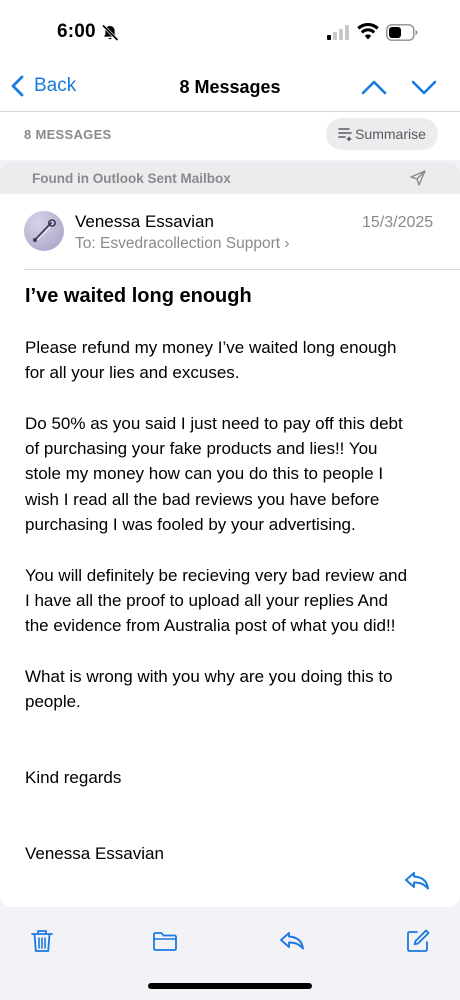 The image size is (460, 1000). Describe the element at coordinates (338, 32) in the screenshot. I see `cellular-signal-icon` at that location.